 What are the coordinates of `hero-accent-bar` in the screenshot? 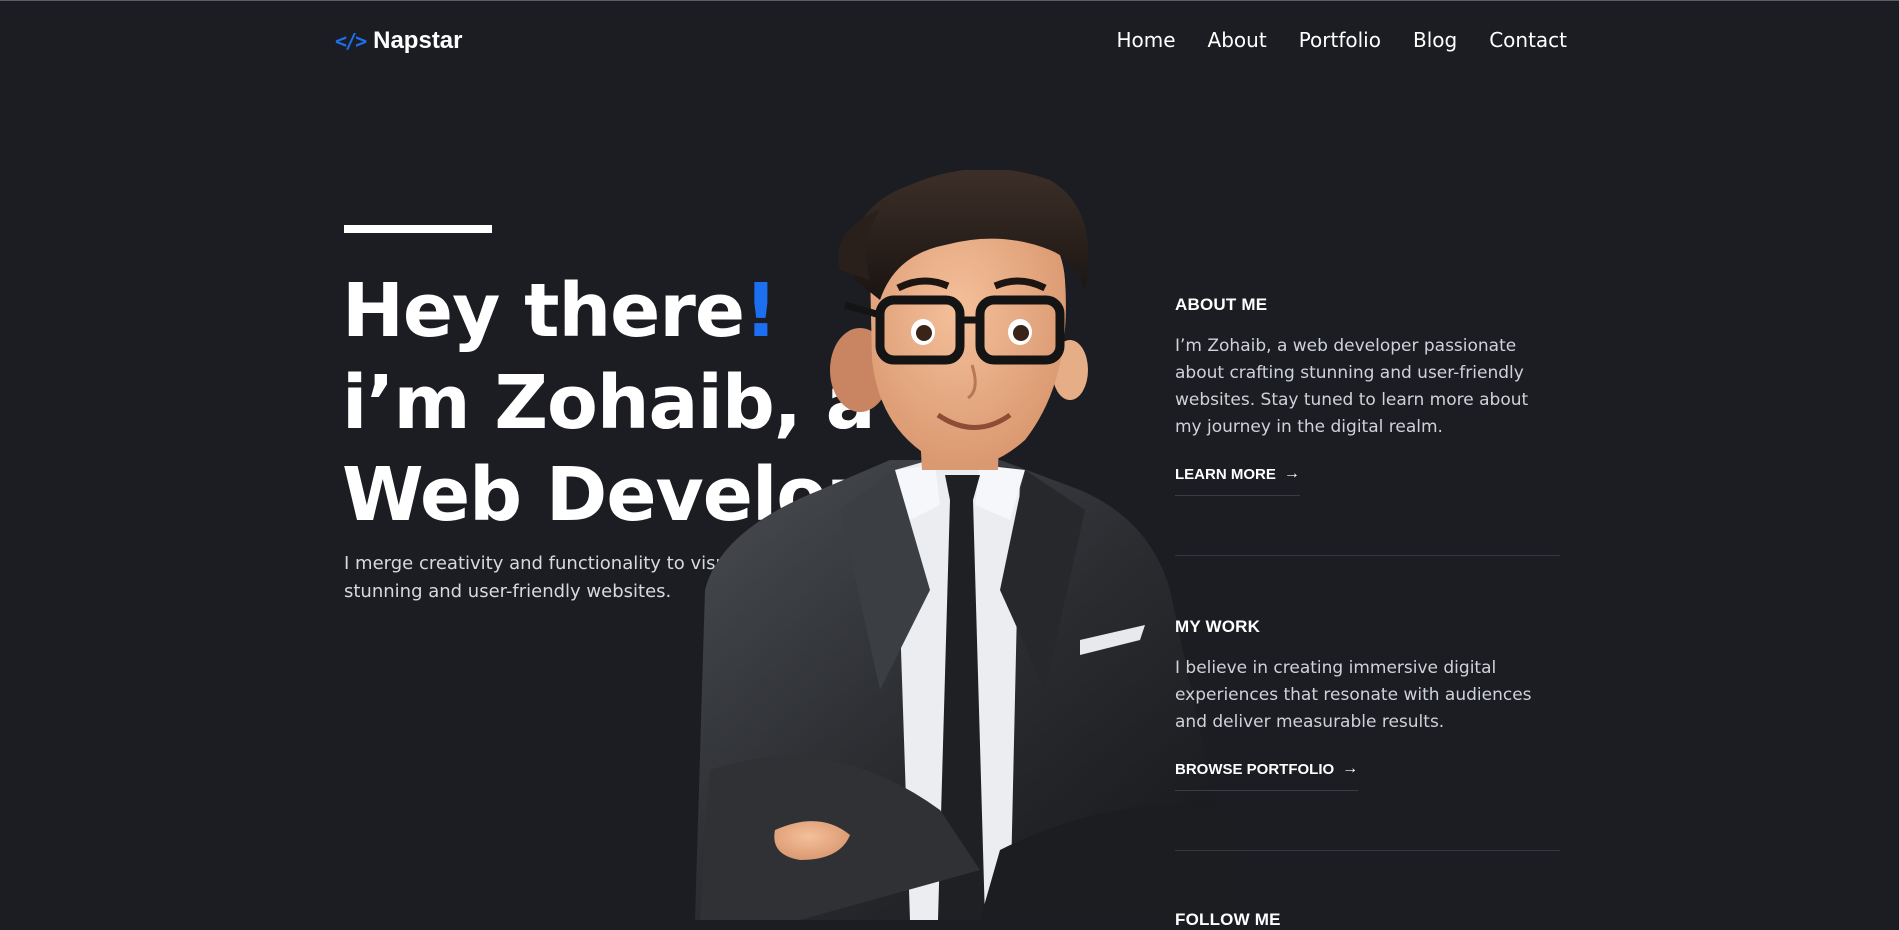 It's located at (418, 229).